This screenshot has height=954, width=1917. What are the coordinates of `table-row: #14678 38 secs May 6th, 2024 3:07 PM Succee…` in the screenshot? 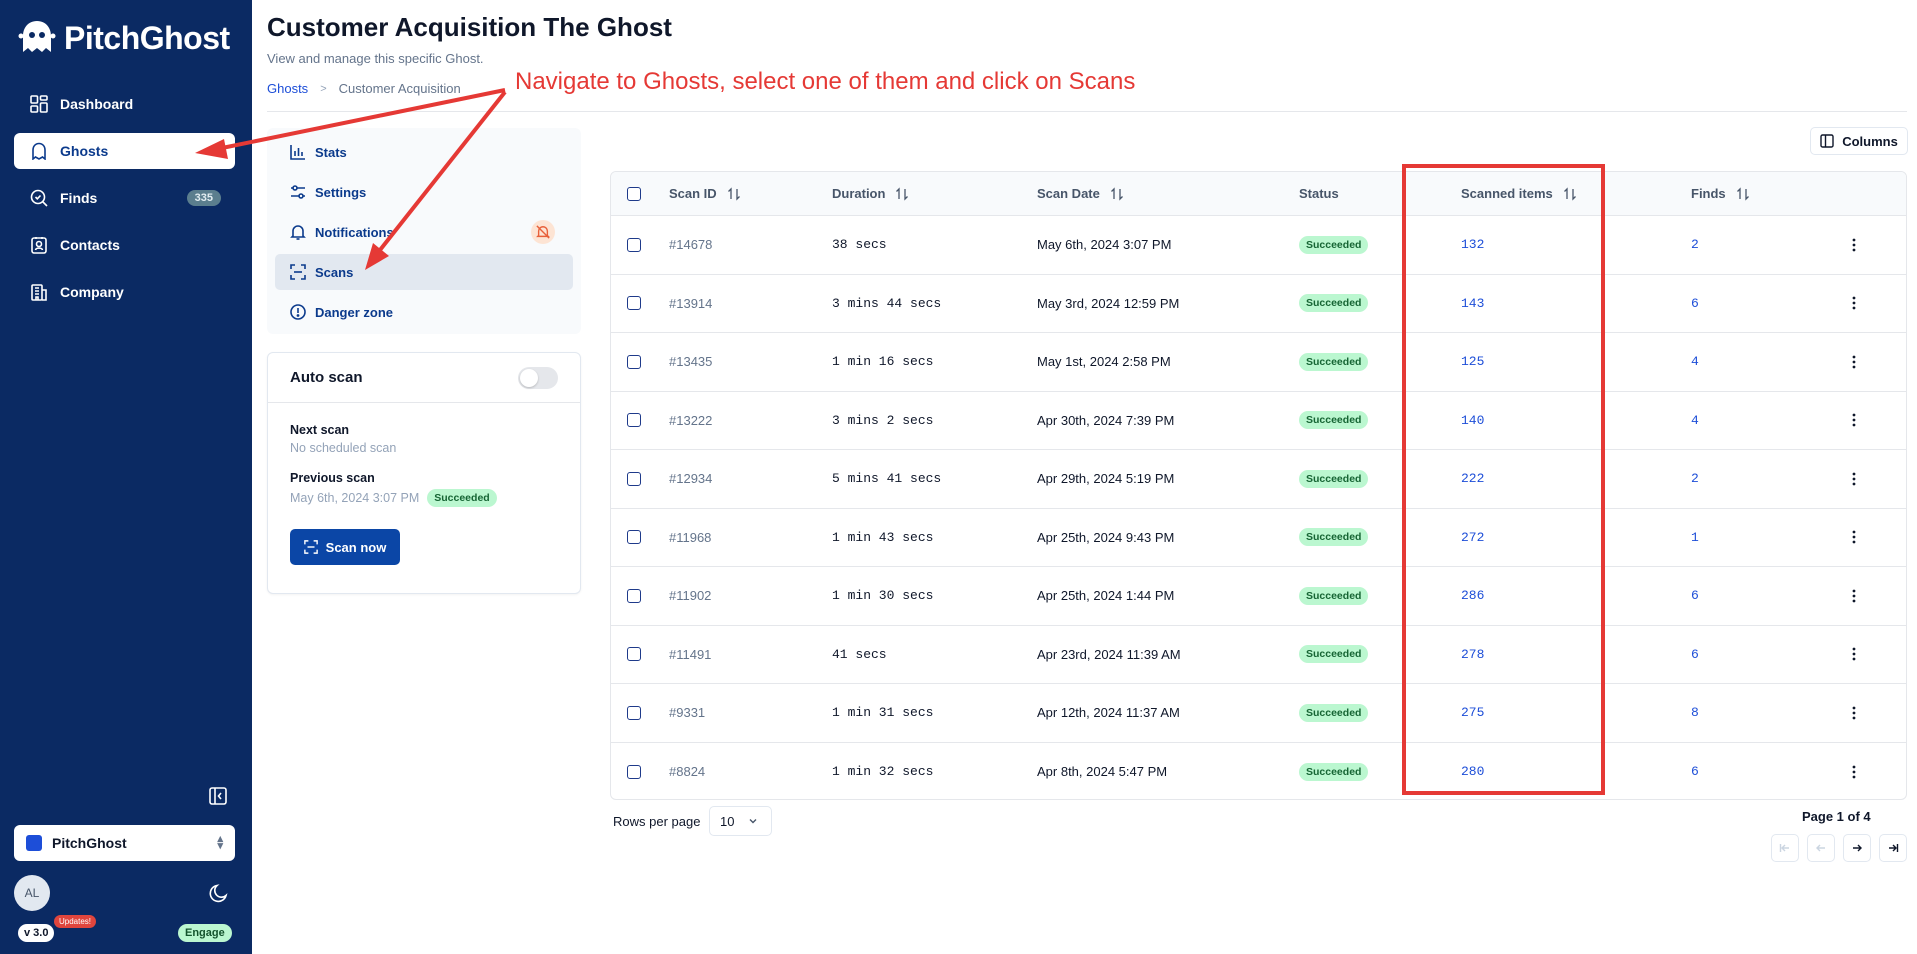 It's located at (1258, 245).